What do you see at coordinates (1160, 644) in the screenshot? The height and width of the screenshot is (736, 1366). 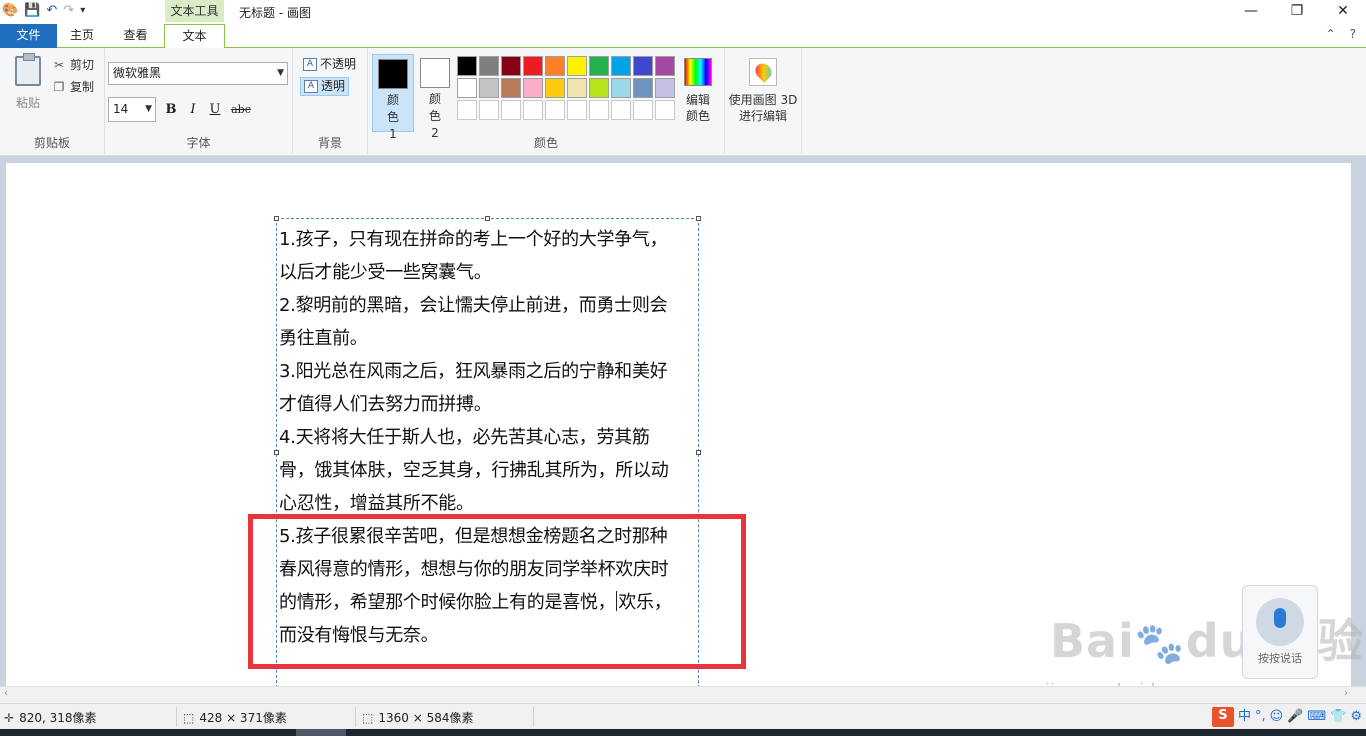 I see `paw-icon: 🐾` at bounding box center [1160, 644].